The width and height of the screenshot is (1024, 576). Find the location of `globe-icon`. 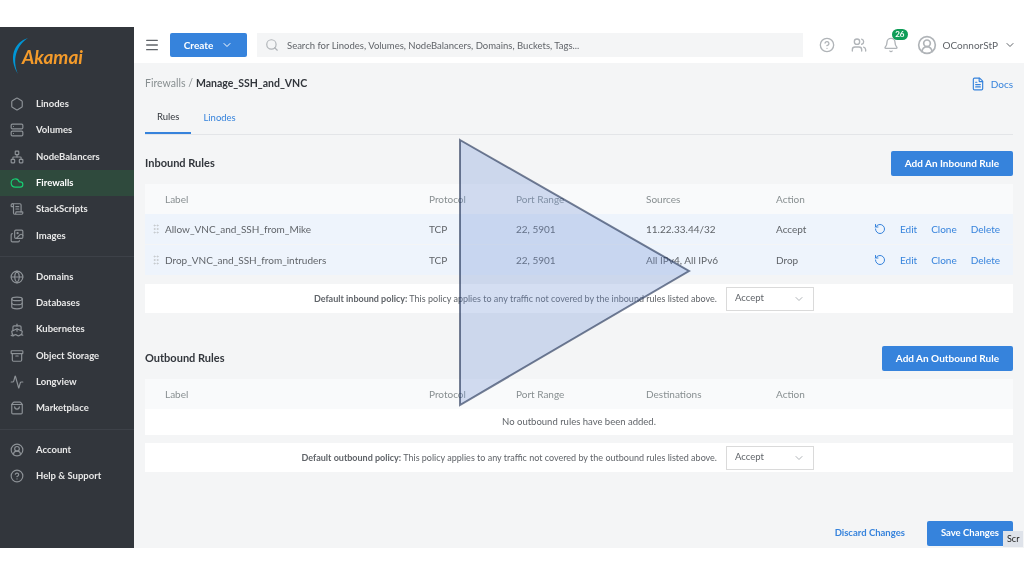

globe-icon is located at coordinates (17, 276).